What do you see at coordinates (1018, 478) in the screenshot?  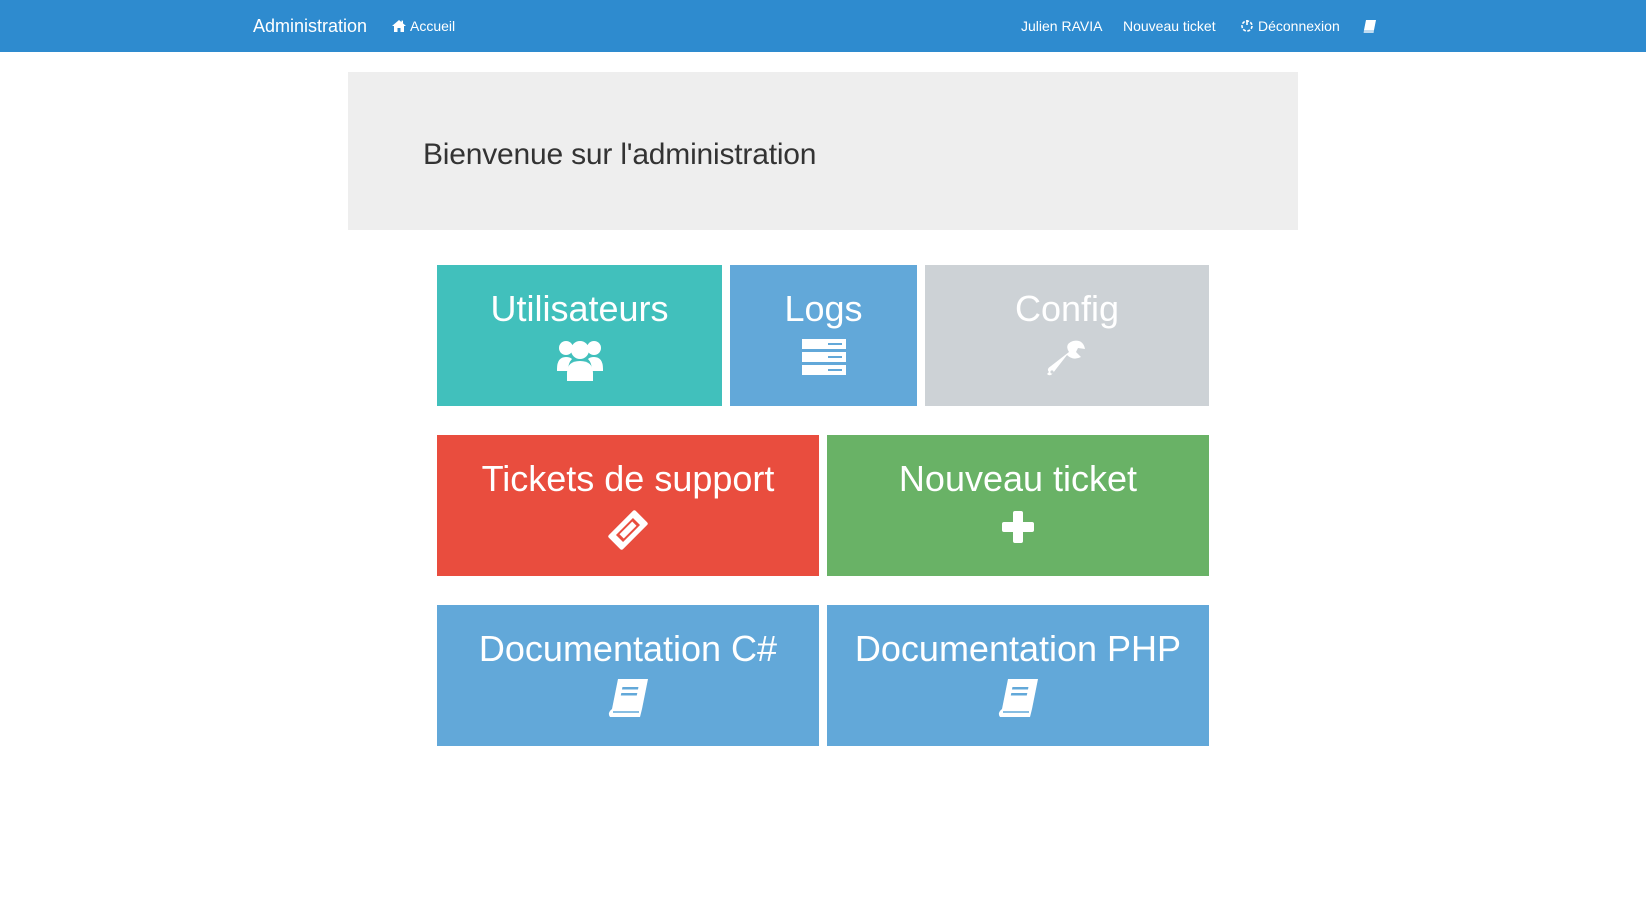 I see `tile-label: Nouveau ticket` at bounding box center [1018, 478].